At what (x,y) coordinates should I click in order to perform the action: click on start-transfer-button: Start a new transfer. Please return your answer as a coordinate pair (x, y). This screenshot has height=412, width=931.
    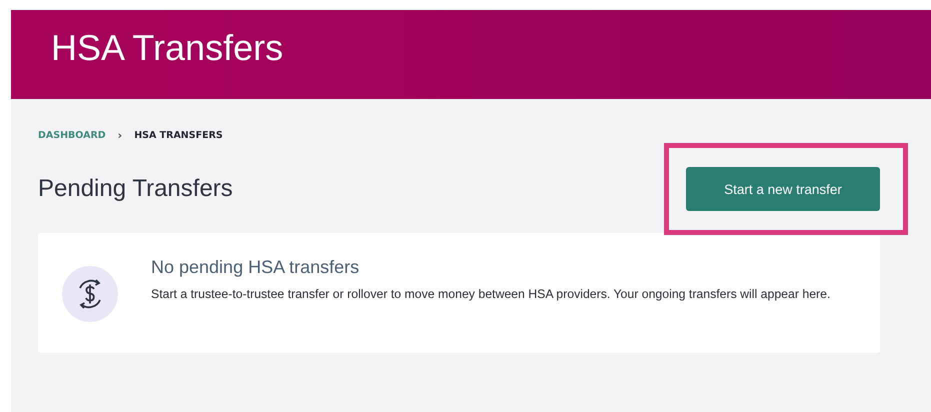
    Looking at the image, I should click on (783, 189).